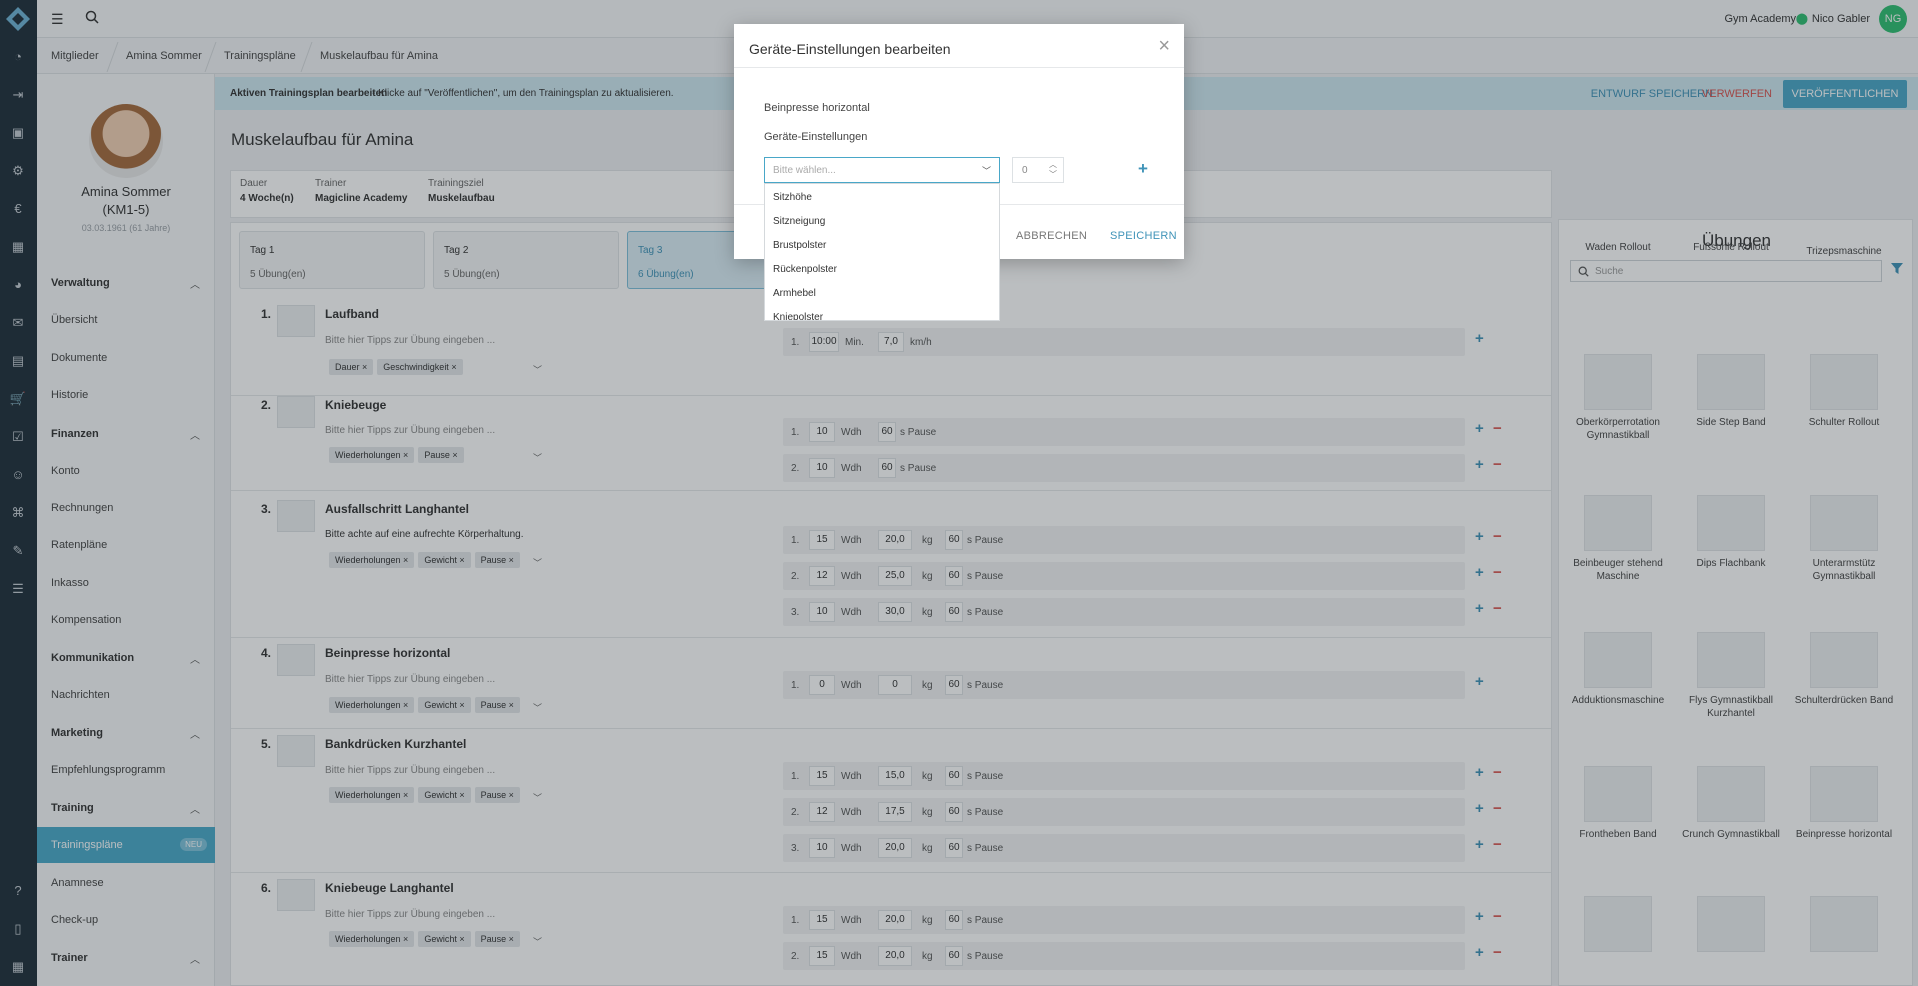 Image resolution: width=1918 pixels, height=986 pixels. What do you see at coordinates (798, 316) in the screenshot?
I see `option-item: Kniepolster` at bounding box center [798, 316].